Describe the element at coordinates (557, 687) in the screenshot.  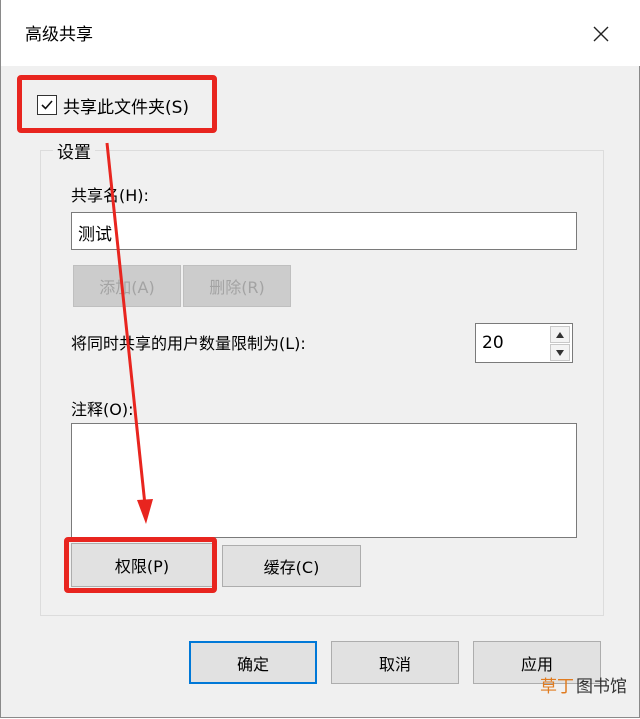
I see `watermark-part1: 草丁` at that location.